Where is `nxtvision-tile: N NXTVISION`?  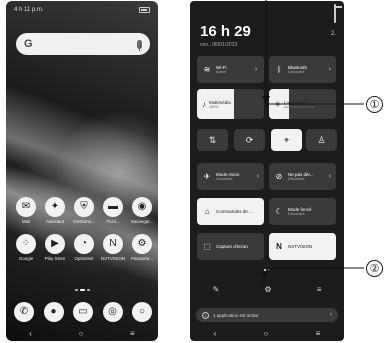
nxtvision-tile: N NXTVISION is located at coordinates (302, 246).